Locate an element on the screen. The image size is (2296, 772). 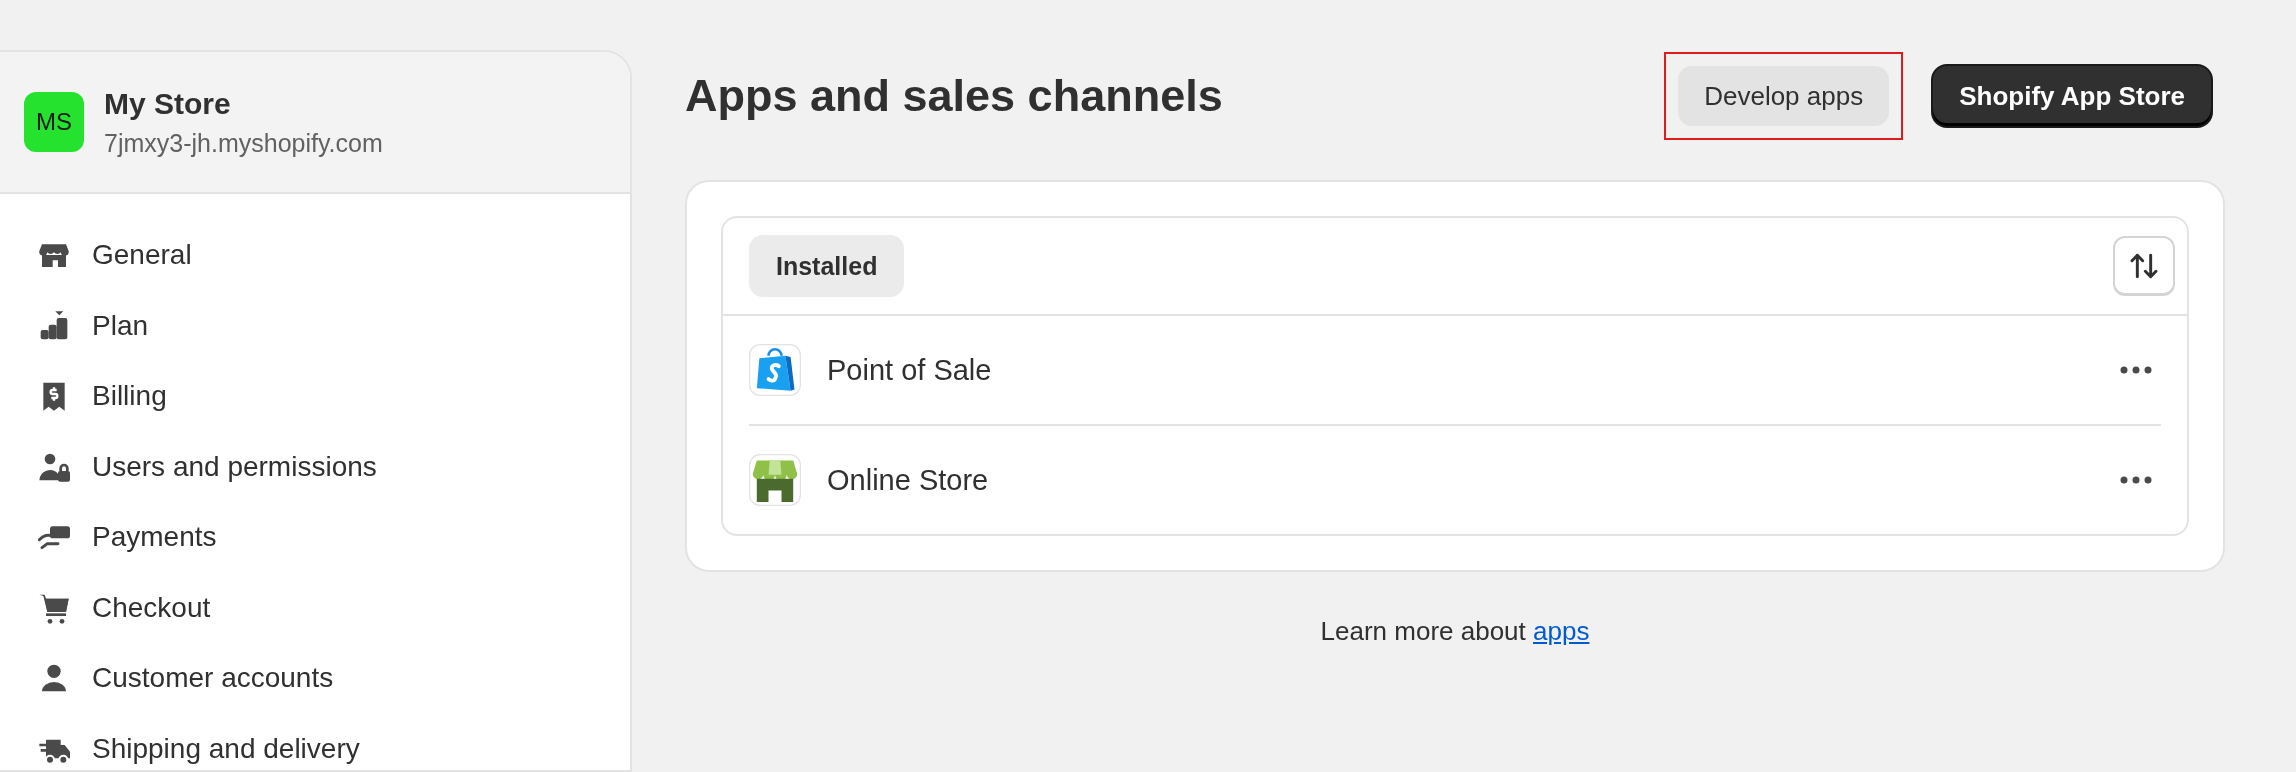
sidebar-item: Plan is located at coordinates (120, 325).